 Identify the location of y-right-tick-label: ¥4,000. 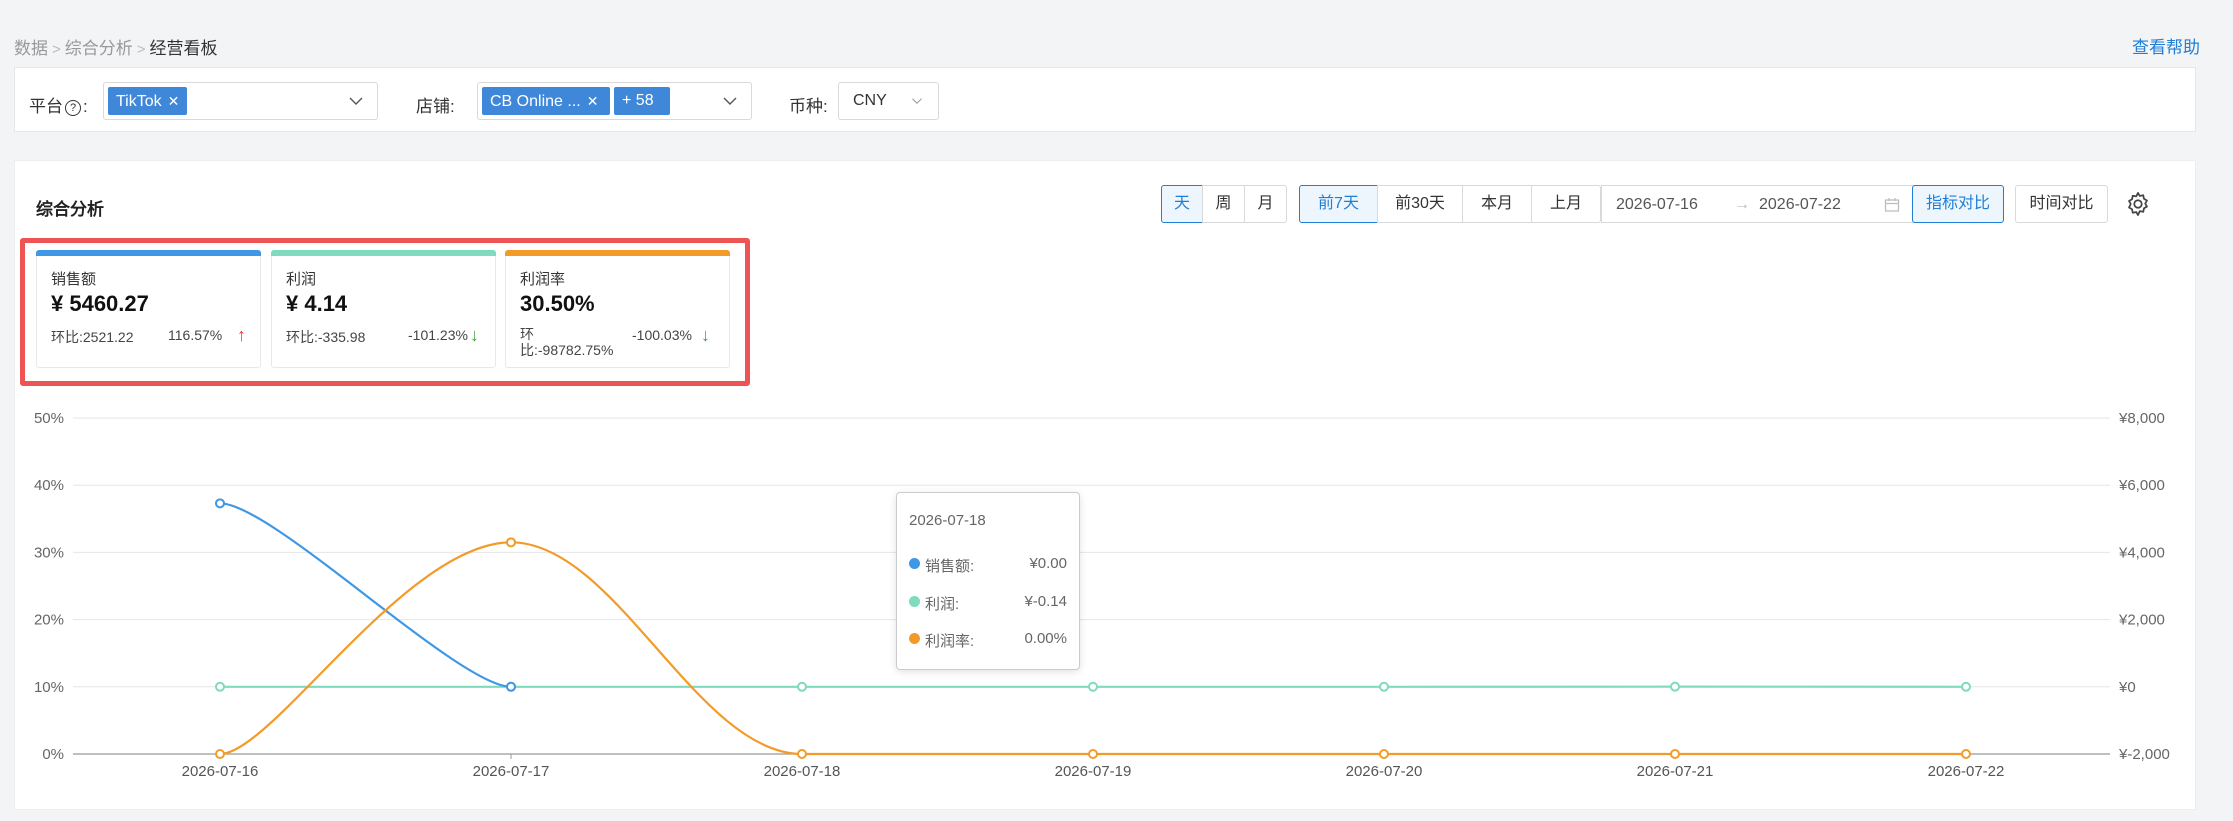
(2141, 552).